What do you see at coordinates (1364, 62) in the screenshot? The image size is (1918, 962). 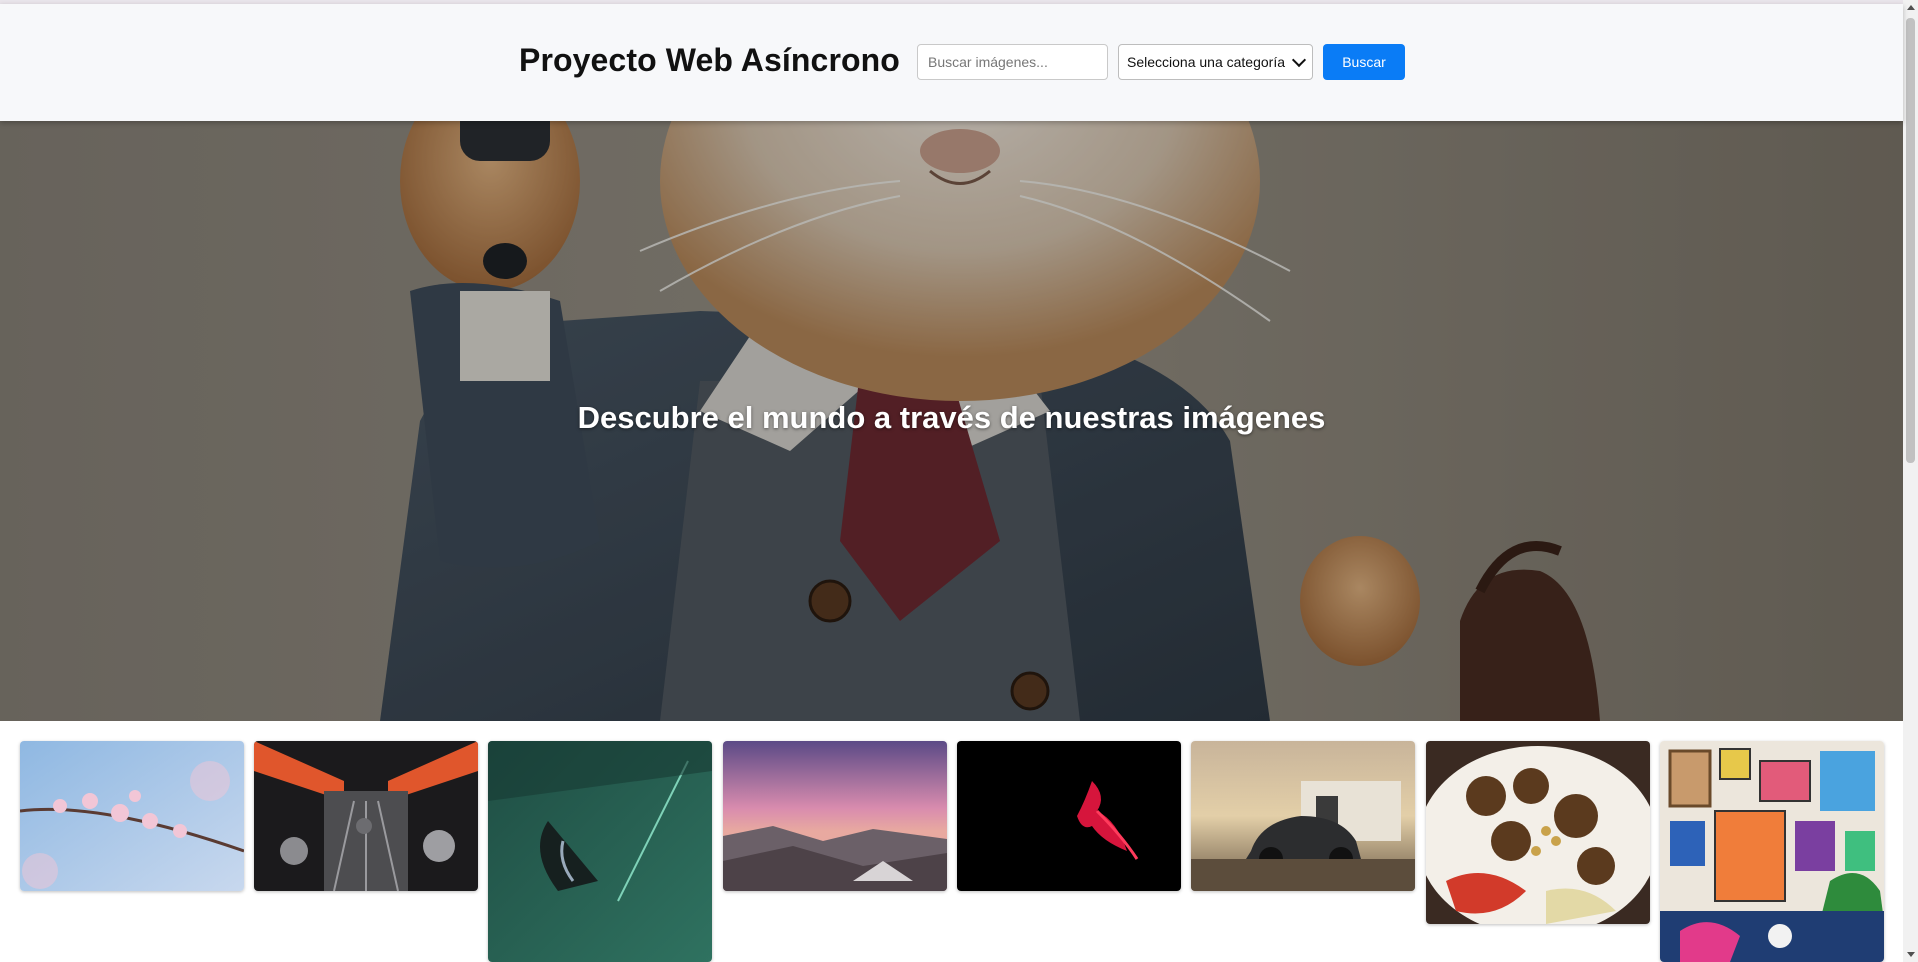 I see `search-button: Buscar` at bounding box center [1364, 62].